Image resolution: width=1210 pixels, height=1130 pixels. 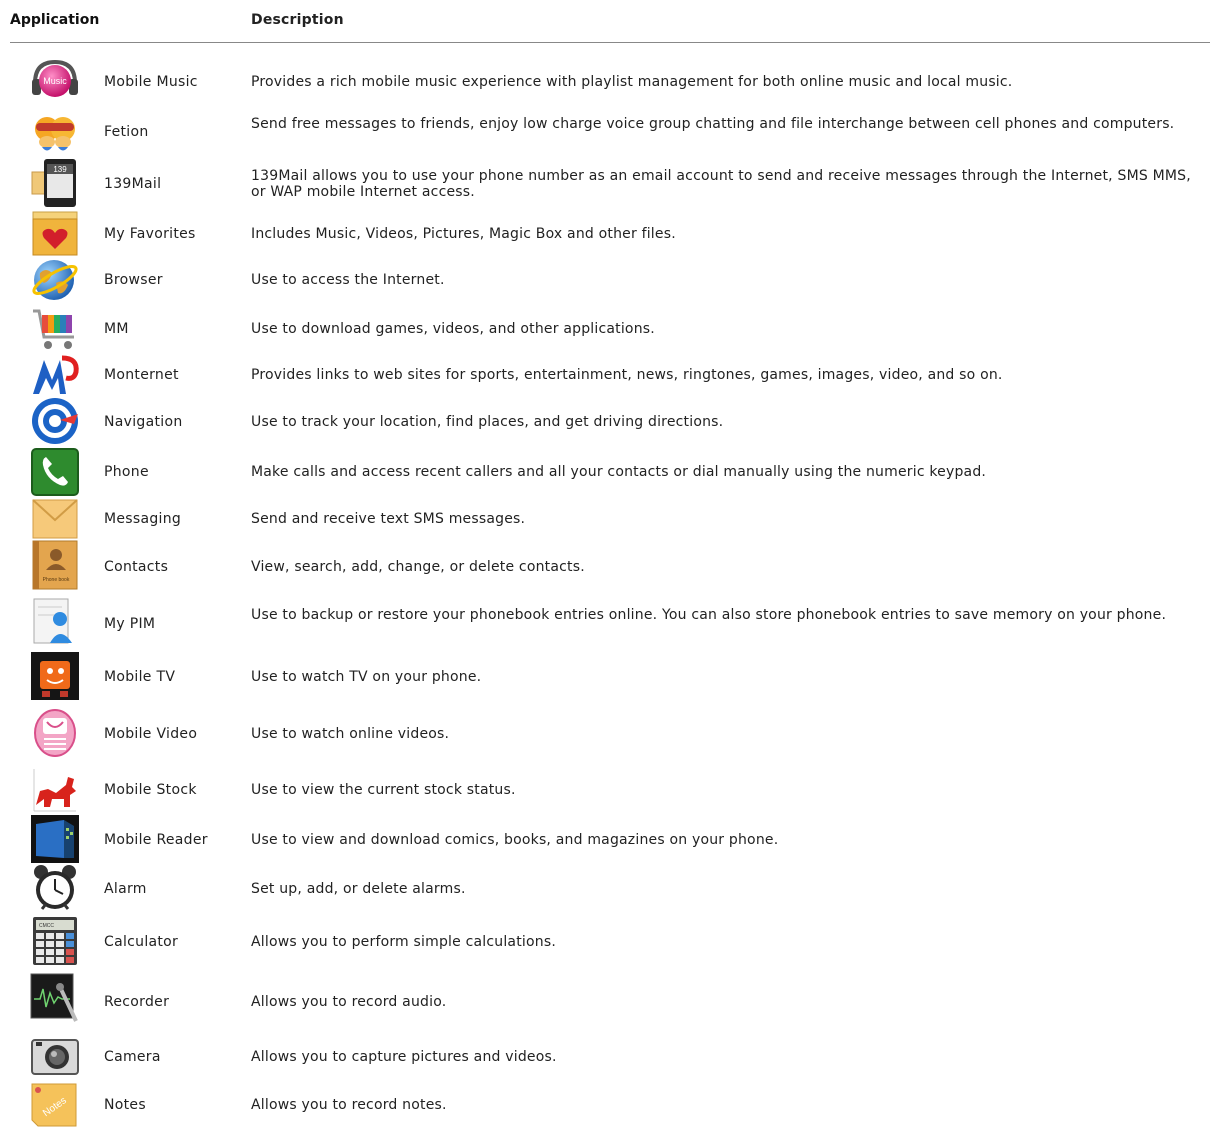 What do you see at coordinates (55, 472) in the screenshot?
I see `phone-icon` at bounding box center [55, 472].